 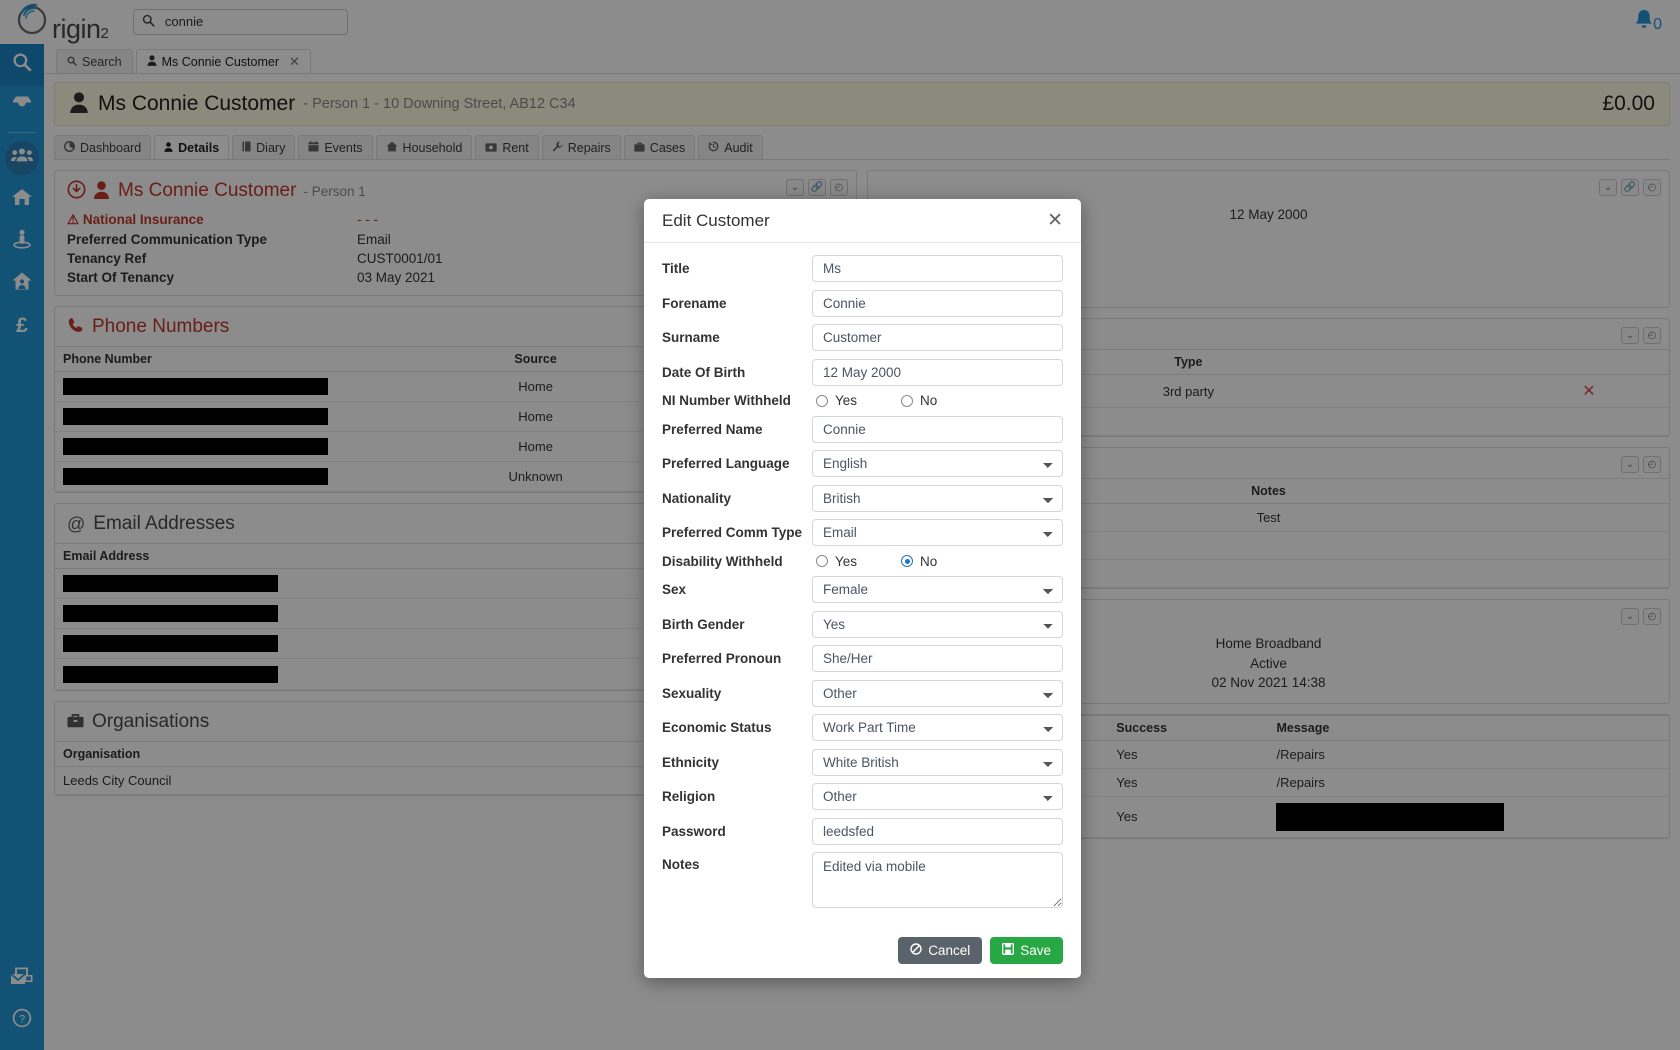 I want to click on religion-select, so click(x=937, y=796).